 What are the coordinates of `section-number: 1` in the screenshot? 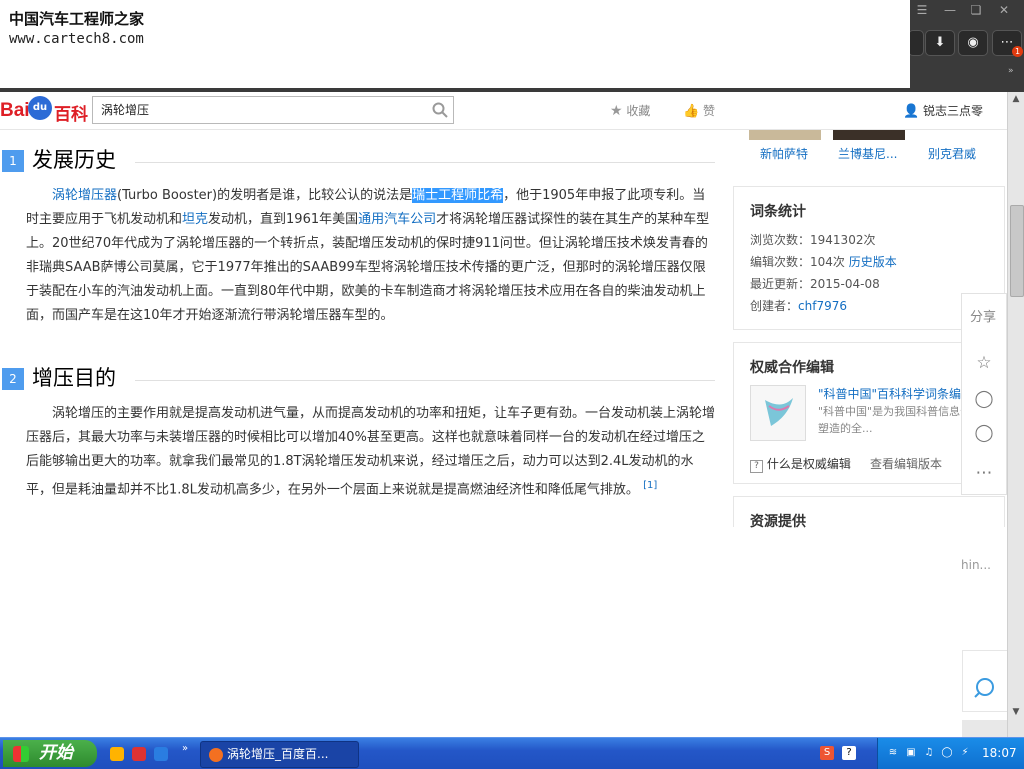 It's located at (13, 161).